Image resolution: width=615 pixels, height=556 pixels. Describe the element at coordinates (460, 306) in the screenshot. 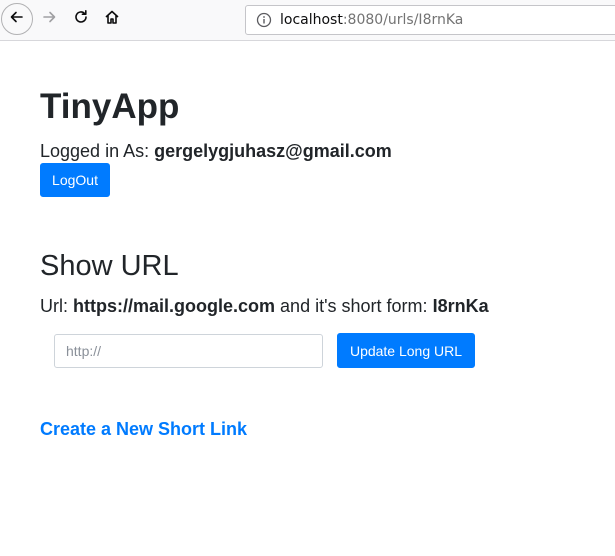

I see `short-code: I8rnKa` at that location.